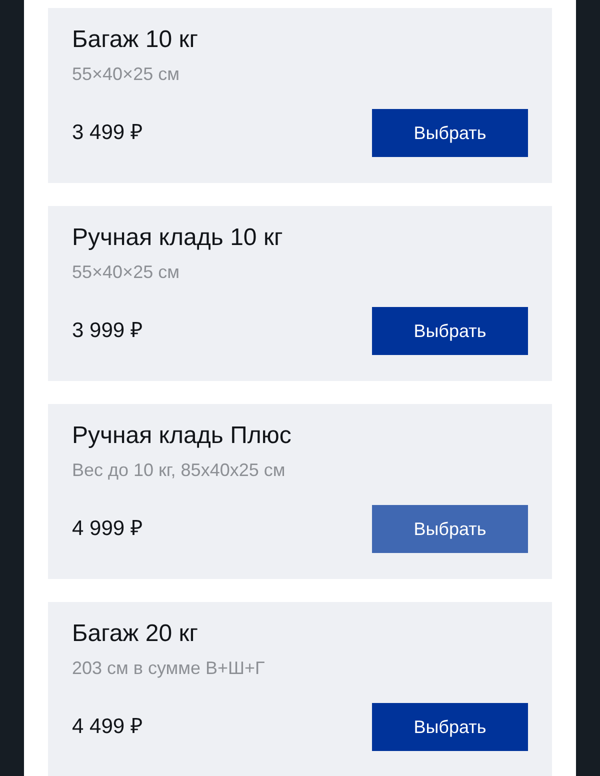  I want to click on option-price: 4 499 ₽, so click(107, 727).